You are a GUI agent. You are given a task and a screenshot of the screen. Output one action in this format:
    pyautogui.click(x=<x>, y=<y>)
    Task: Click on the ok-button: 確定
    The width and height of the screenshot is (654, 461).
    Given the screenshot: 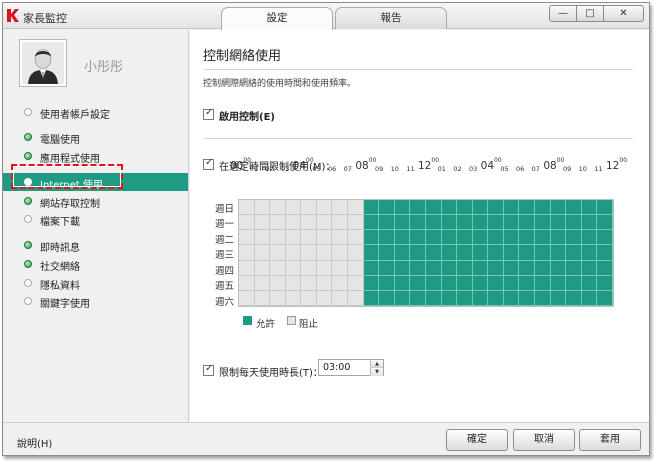 What is the action you would take?
    pyautogui.click(x=477, y=440)
    